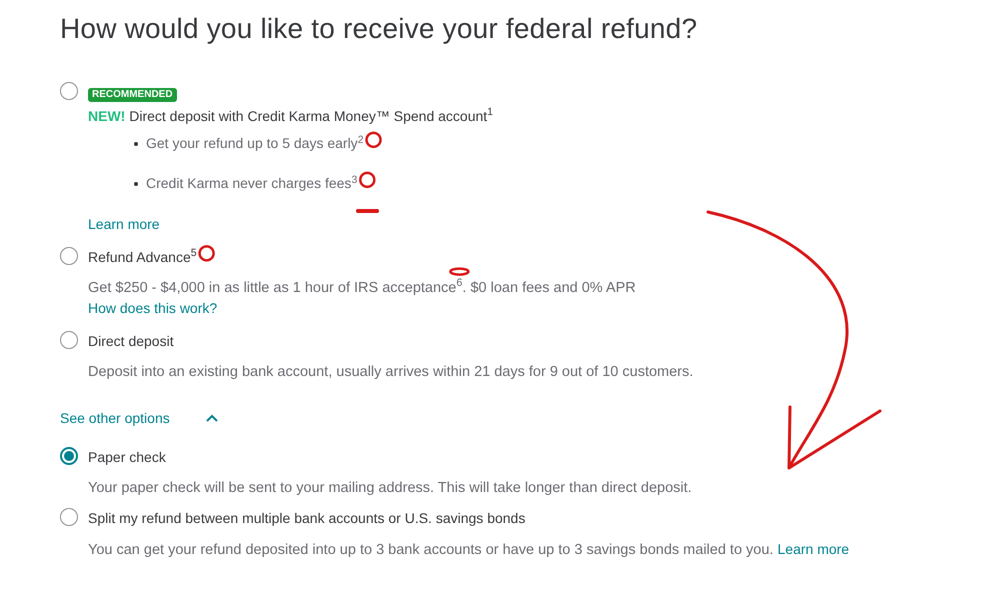 This screenshot has height=592, width=998. Describe the element at coordinates (367, 211) in the screenshot. I see `annotation-underline` at that location.